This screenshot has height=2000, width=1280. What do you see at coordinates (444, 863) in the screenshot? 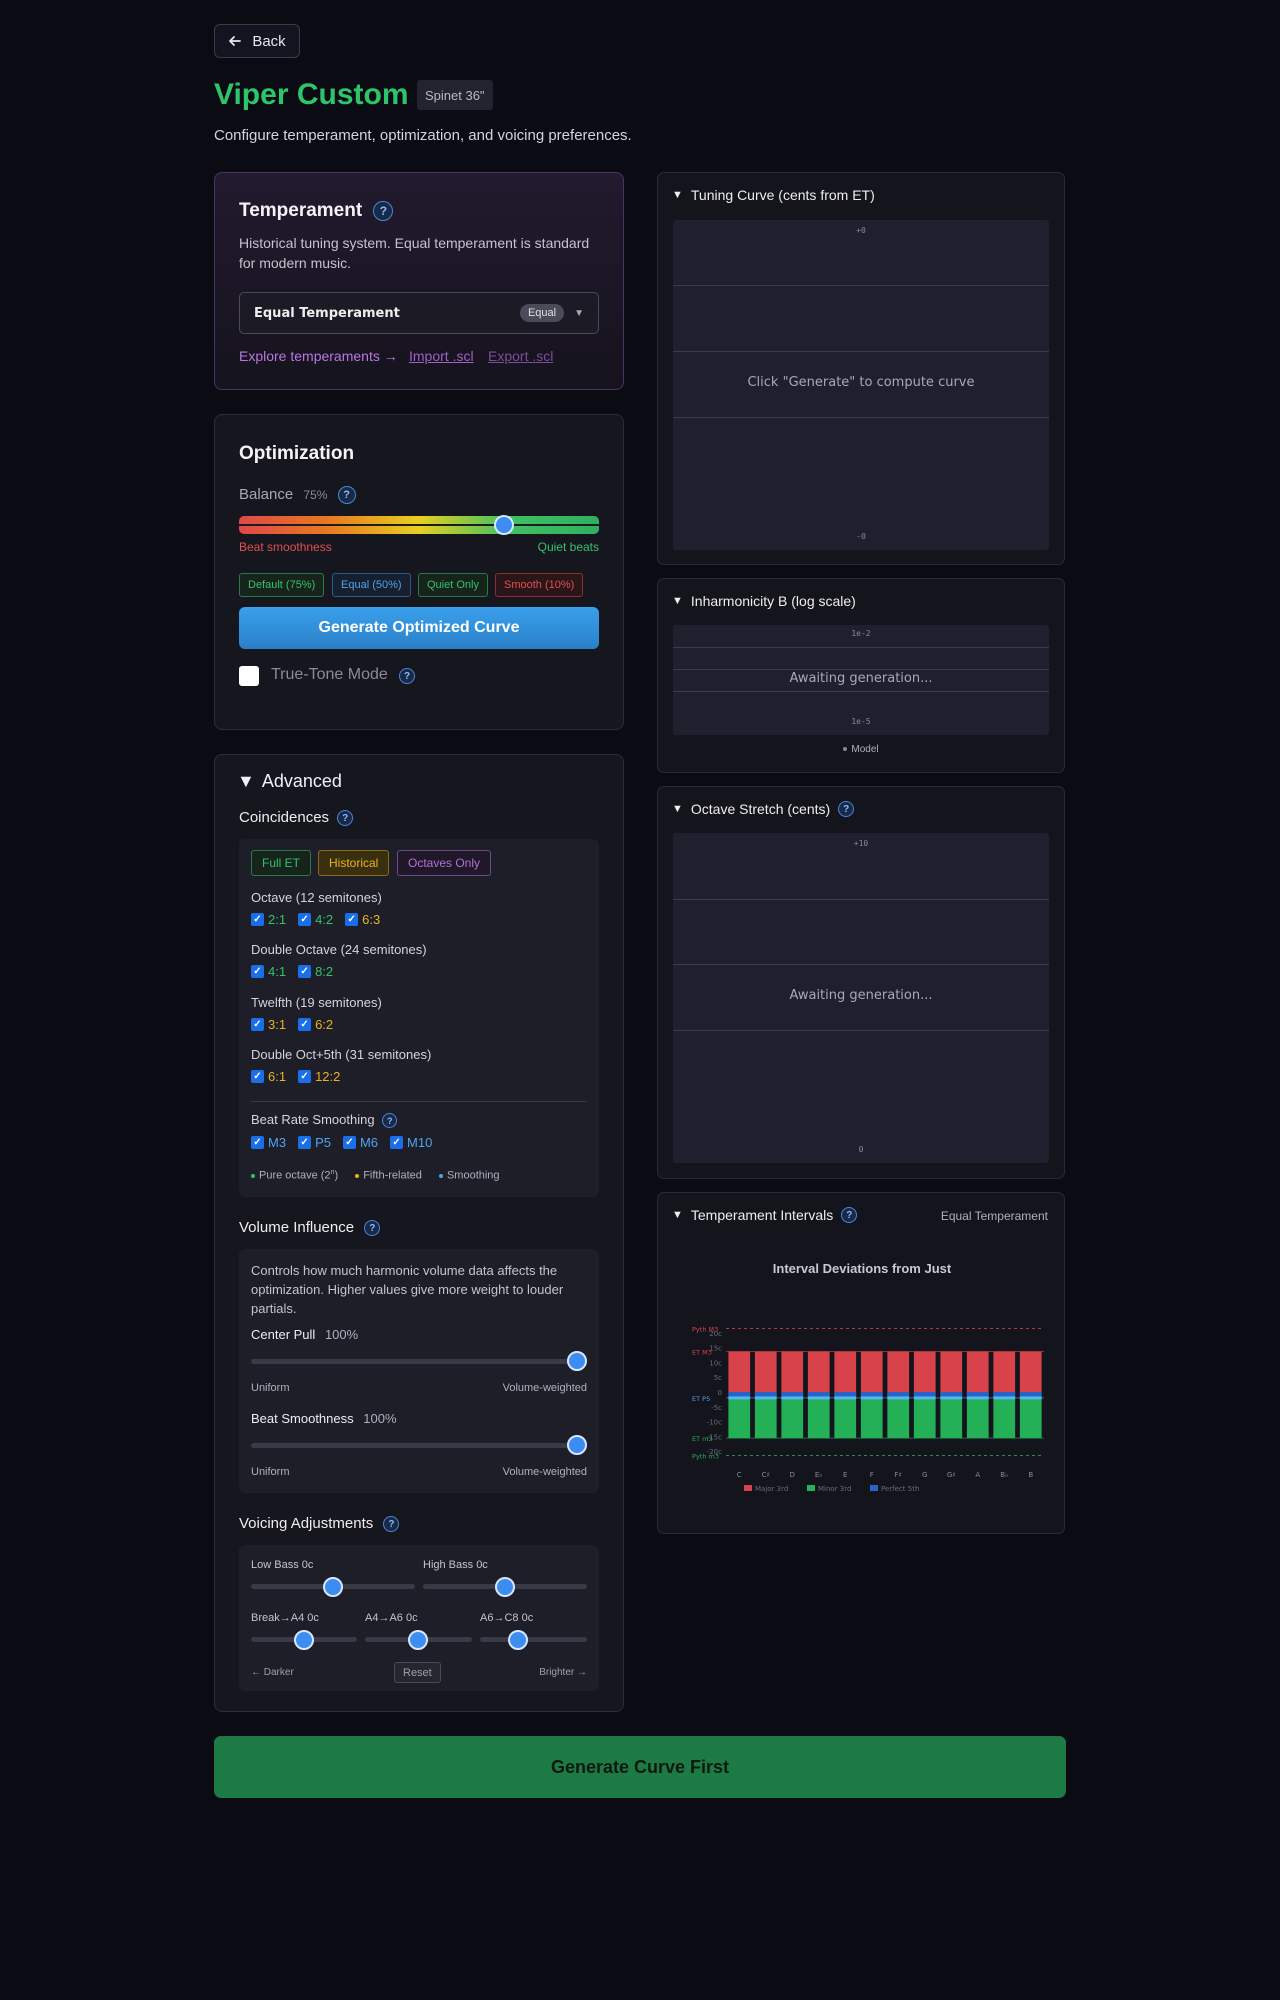
I see `octaves-only-chip: Octaves Only` at bounding box center [444, 863].